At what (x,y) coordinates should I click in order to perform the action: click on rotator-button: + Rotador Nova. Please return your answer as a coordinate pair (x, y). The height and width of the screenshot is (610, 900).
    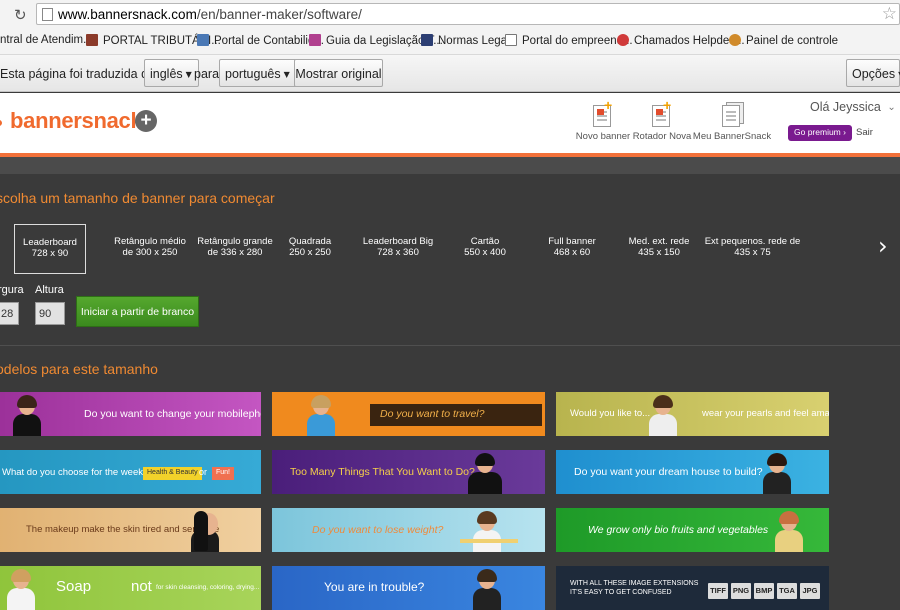
    Looking at the image, I should click on (662, 119).